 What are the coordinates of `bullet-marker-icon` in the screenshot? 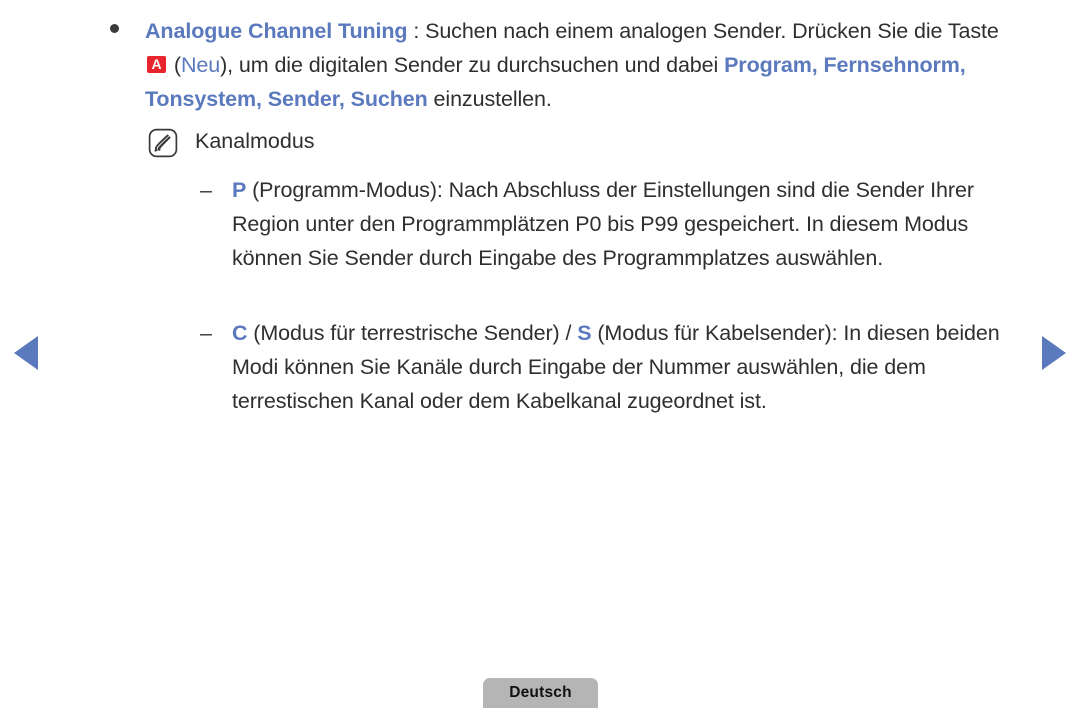 It's located at (114, 28).